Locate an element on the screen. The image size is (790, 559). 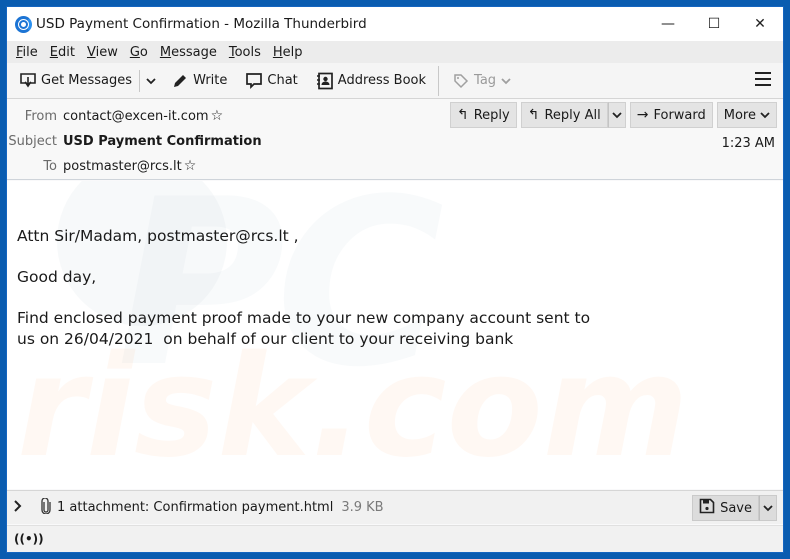
attachment-label: 1 attachment: Confirmation payment.html is located at coordinates (195, 507).